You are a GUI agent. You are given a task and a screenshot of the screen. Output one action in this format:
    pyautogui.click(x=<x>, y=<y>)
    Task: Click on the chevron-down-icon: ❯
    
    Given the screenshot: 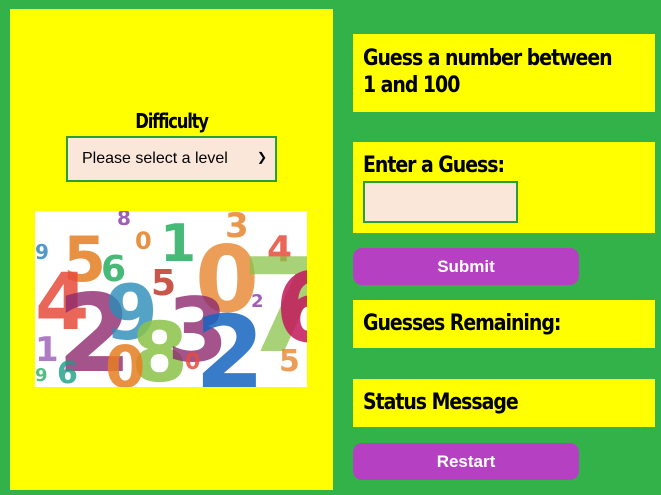 What is the action you would take?
    pyautogui.click(x=261, y=157)
    